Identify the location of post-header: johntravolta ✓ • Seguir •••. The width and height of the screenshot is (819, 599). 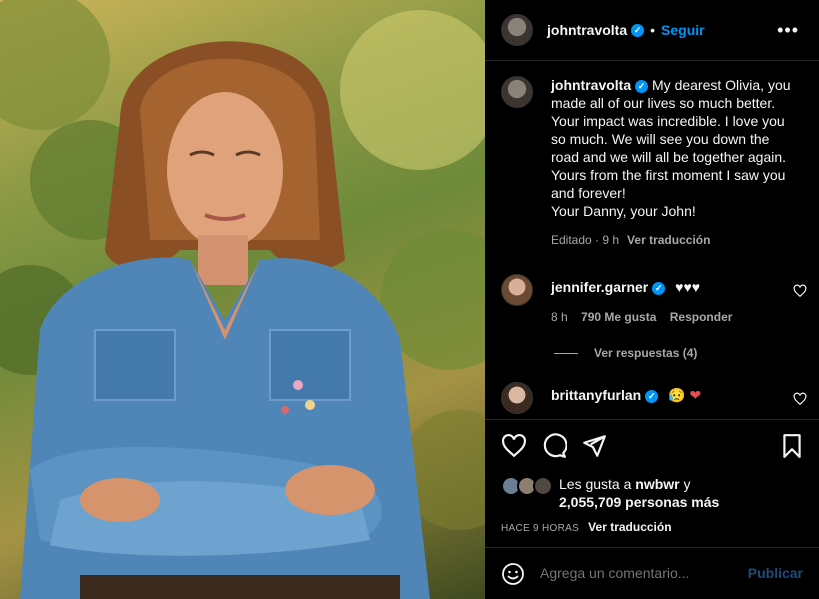
(652, 30).